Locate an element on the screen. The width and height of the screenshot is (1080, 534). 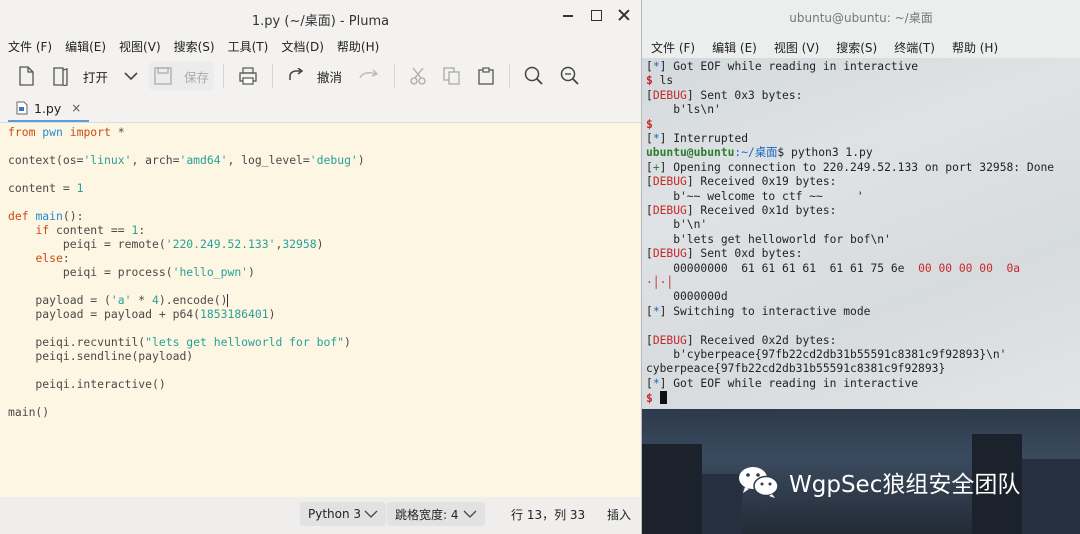
terminal-menu-file: 文件 (F) is located at coordinates (673, 47).